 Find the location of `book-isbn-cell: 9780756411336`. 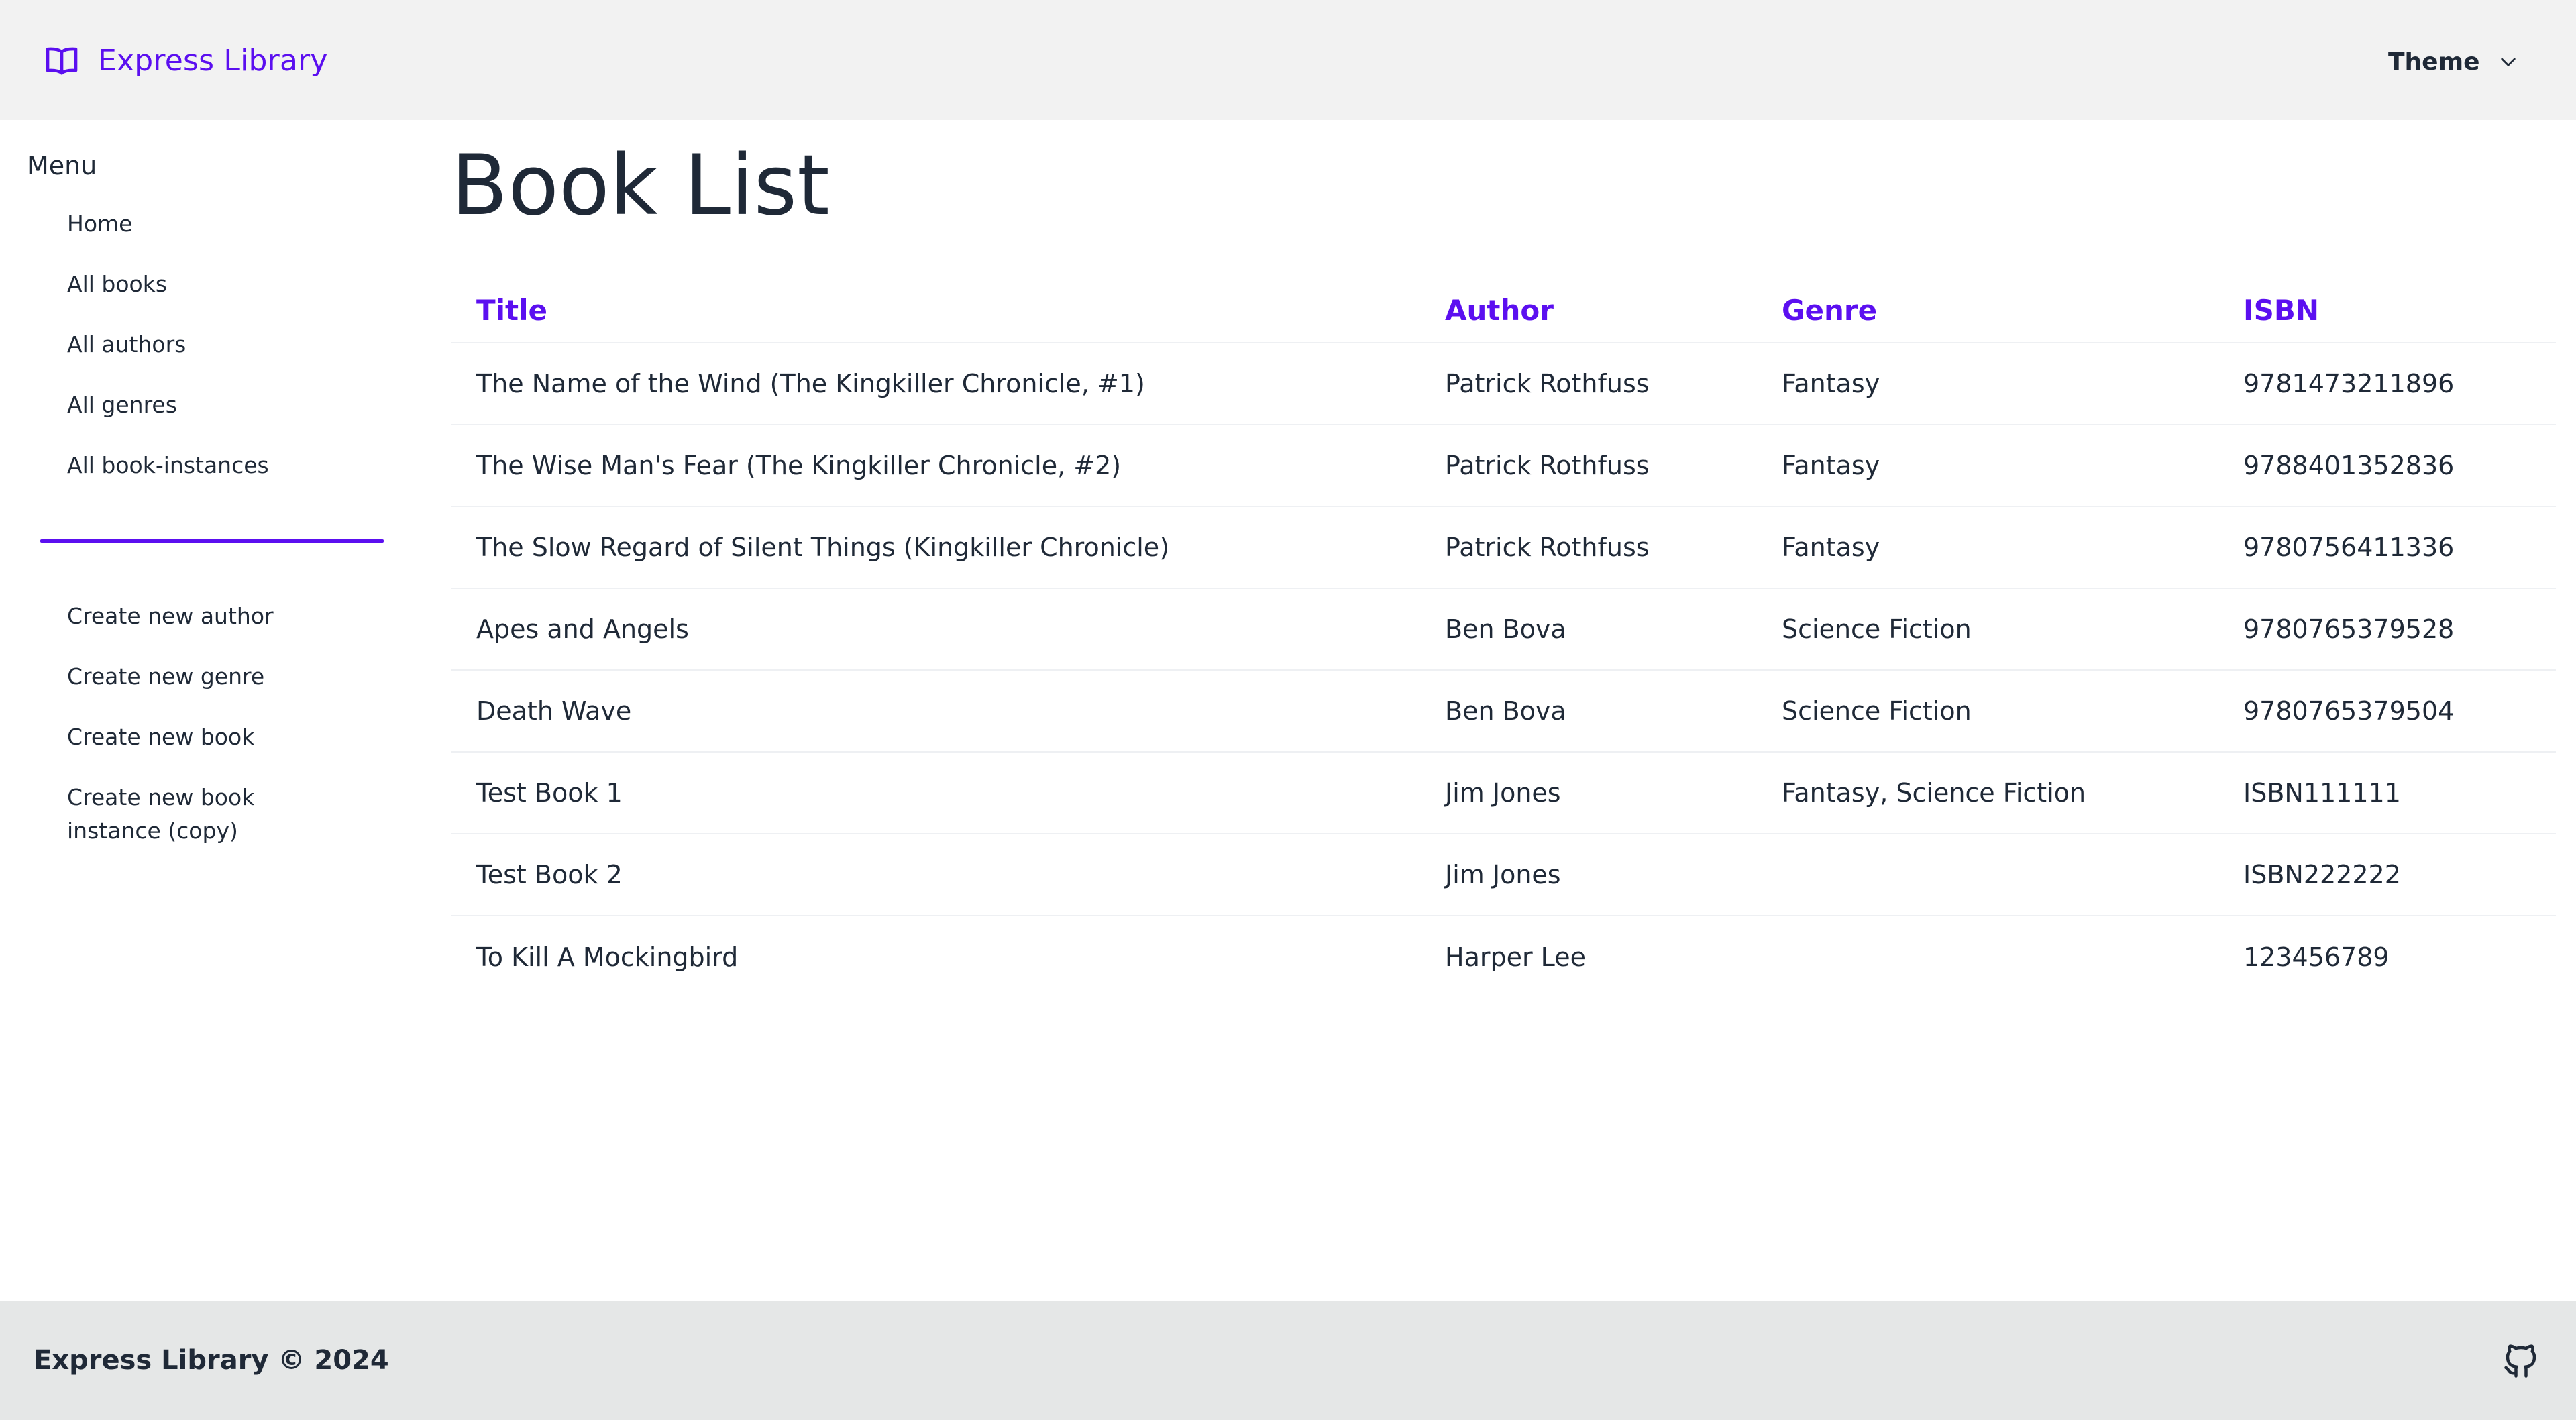

book-isbn-cell: 9780756411336 is located at coordinates (2387, 547).